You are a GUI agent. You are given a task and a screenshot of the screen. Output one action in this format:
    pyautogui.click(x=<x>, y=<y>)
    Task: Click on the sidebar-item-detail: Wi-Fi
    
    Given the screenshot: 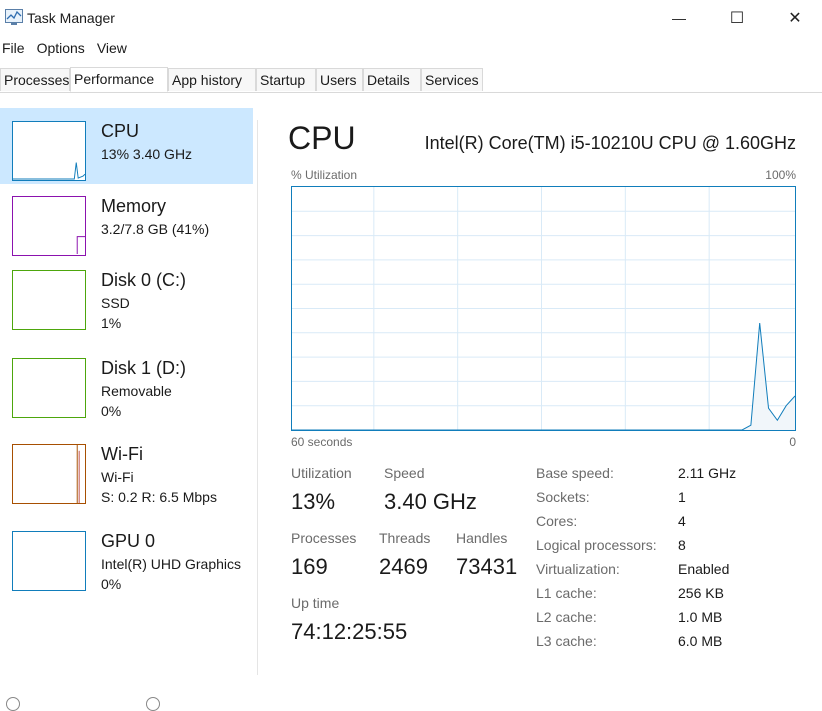 What is the action you would take?
    pyautogui.click(x=117, y=477)
    